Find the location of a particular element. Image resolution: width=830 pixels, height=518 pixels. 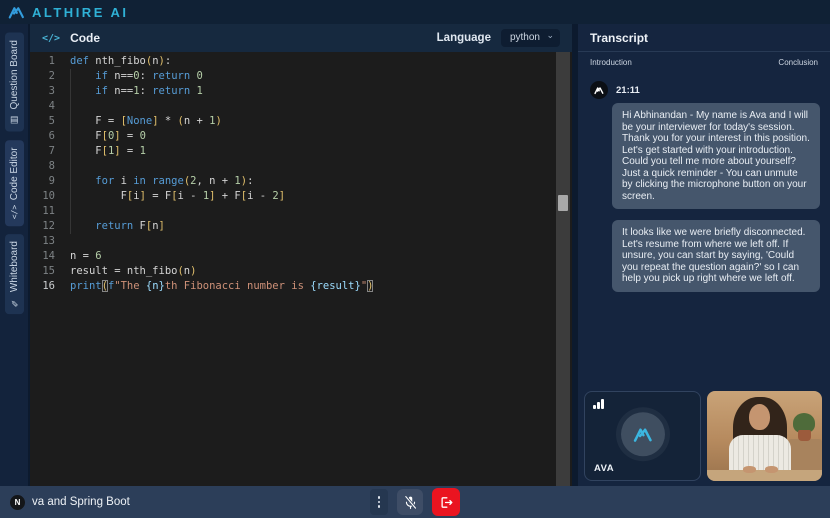

sidebar-tab-label: Code Editor is located at coordinates (14, 173).